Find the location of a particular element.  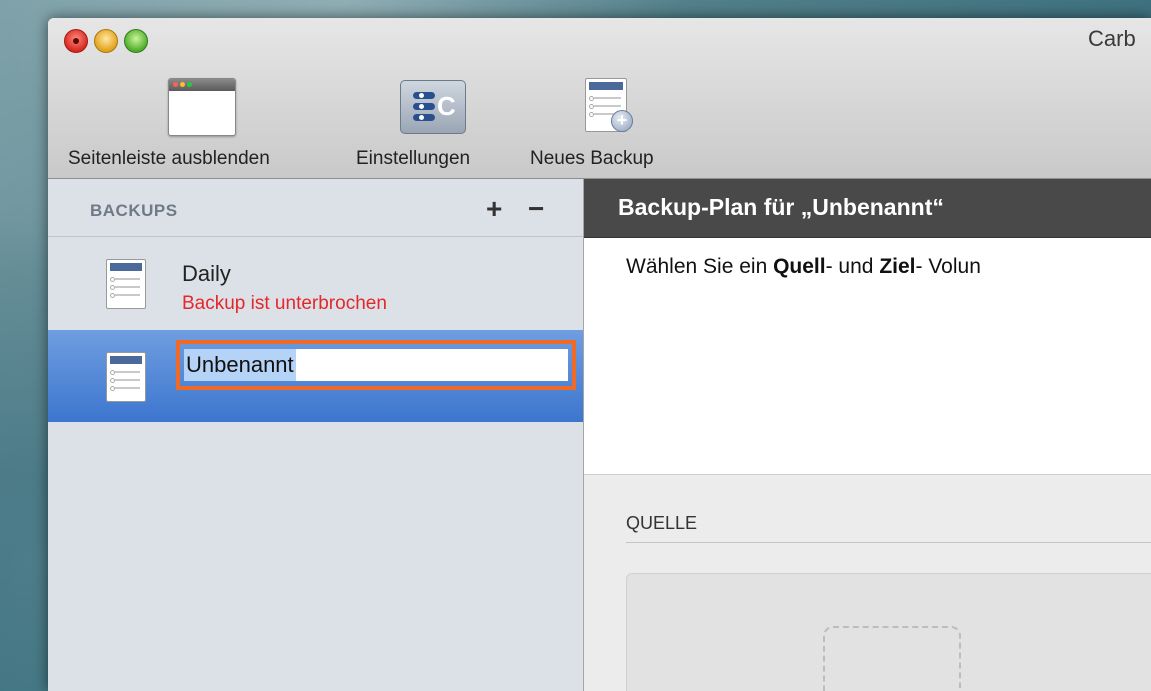

plan-header: Backup-Plan für „Unbenannt“ is located at coordinates (867, 208).